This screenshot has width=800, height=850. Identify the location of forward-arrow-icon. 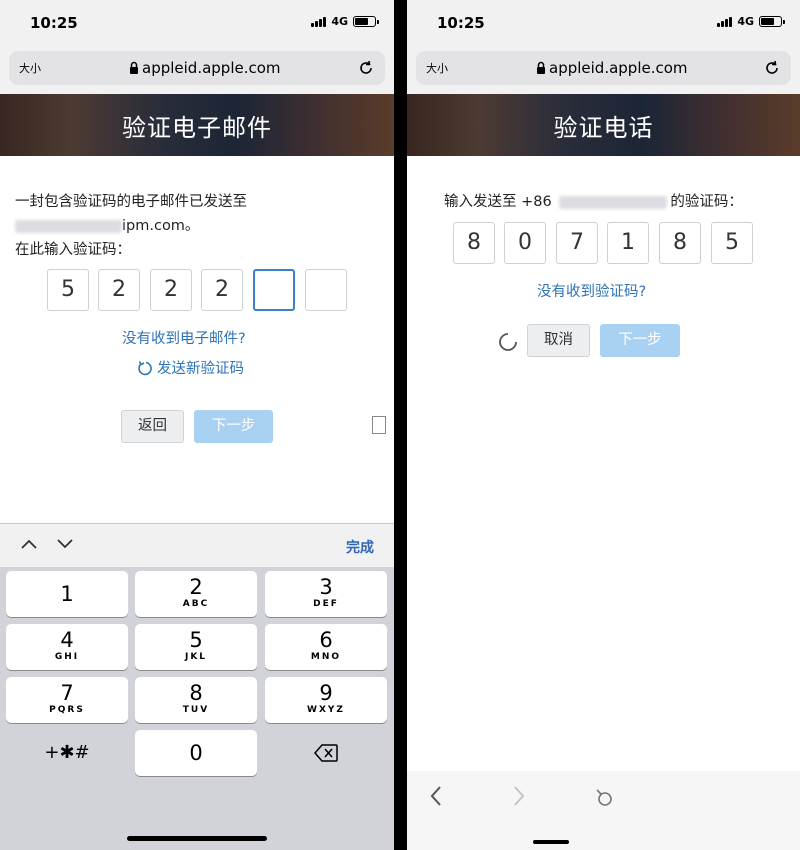
(519, 796).